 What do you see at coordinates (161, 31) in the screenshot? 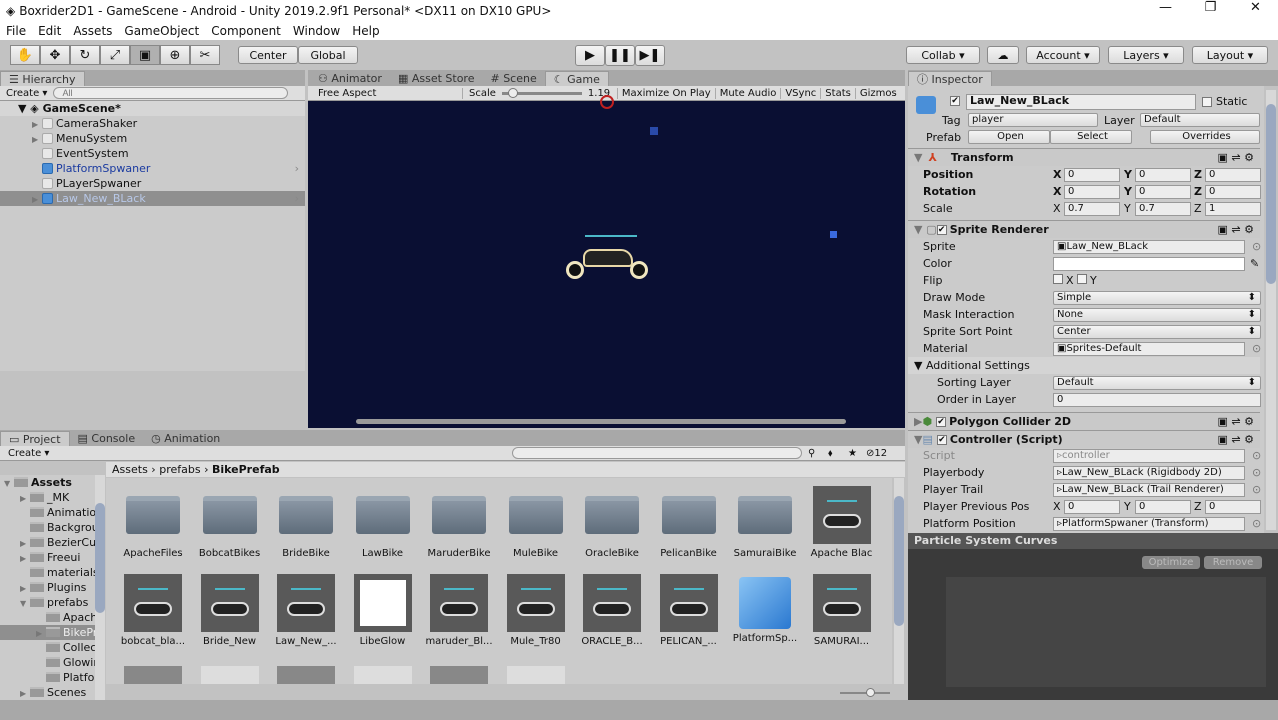
I see `menu-gameobject: GameObject` at bounding box center [161, 31].